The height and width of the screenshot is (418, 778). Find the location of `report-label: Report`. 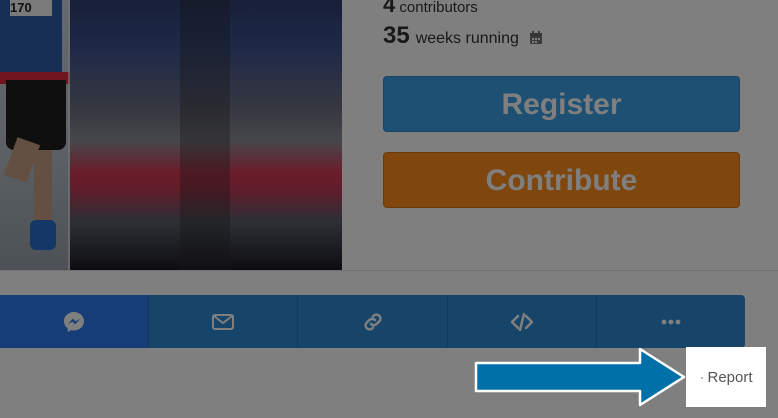

report-label: Report is located at coordinates (730, 377).